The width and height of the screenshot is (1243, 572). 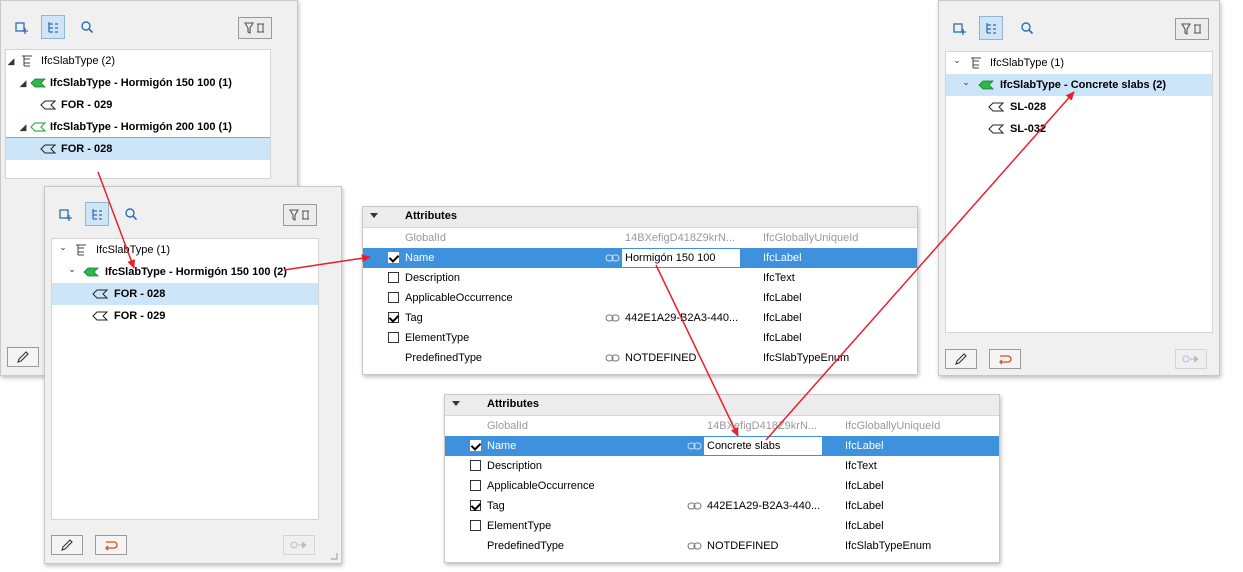 What do you see at coordinates (414, 318) in the screenshot?
I see `attribute-name: Tag` at bounding box center [414, 318].